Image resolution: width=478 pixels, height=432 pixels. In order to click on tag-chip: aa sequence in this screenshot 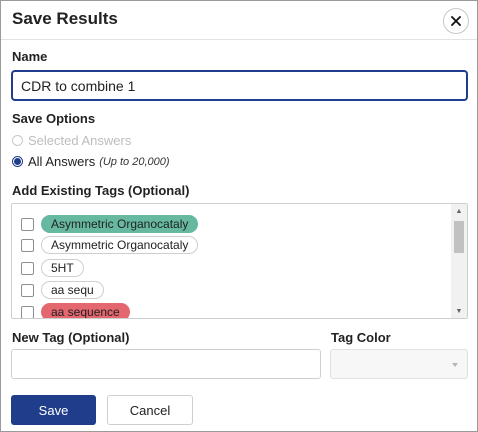, I will do `click(85, 310)`.